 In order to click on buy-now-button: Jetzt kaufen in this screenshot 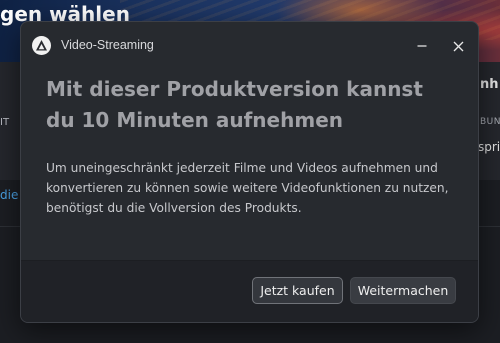, I will do `click(297, 290)`.